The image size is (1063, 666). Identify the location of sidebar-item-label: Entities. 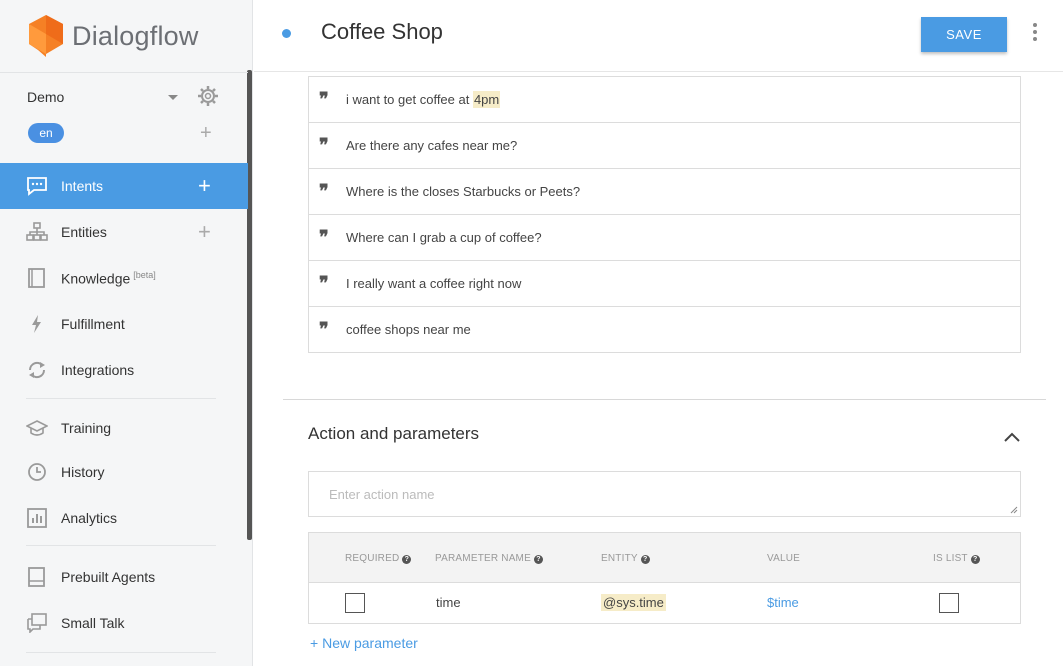
(84, 232).